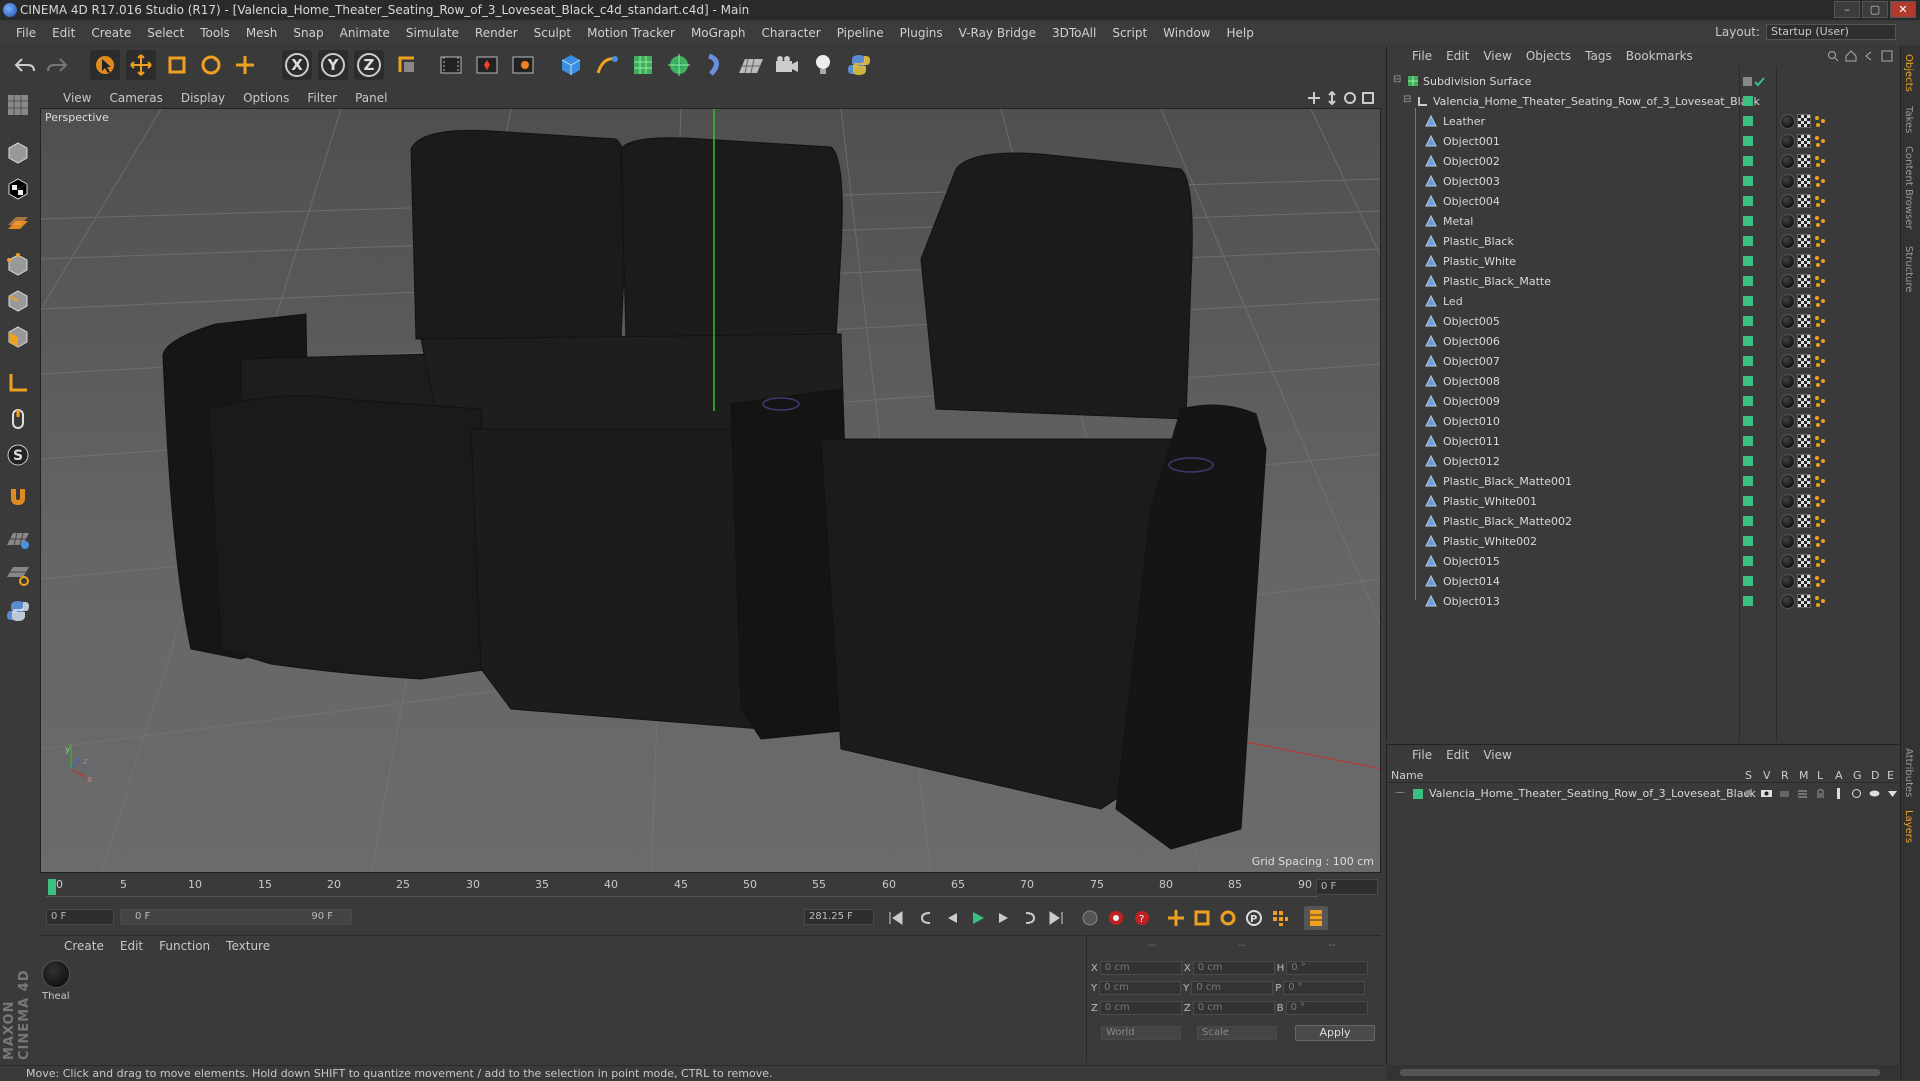  What do you see at coordinates (1422, 755) in the screenshot?
I see `layers-menu-file: File` at bounding box center [1422, 755].